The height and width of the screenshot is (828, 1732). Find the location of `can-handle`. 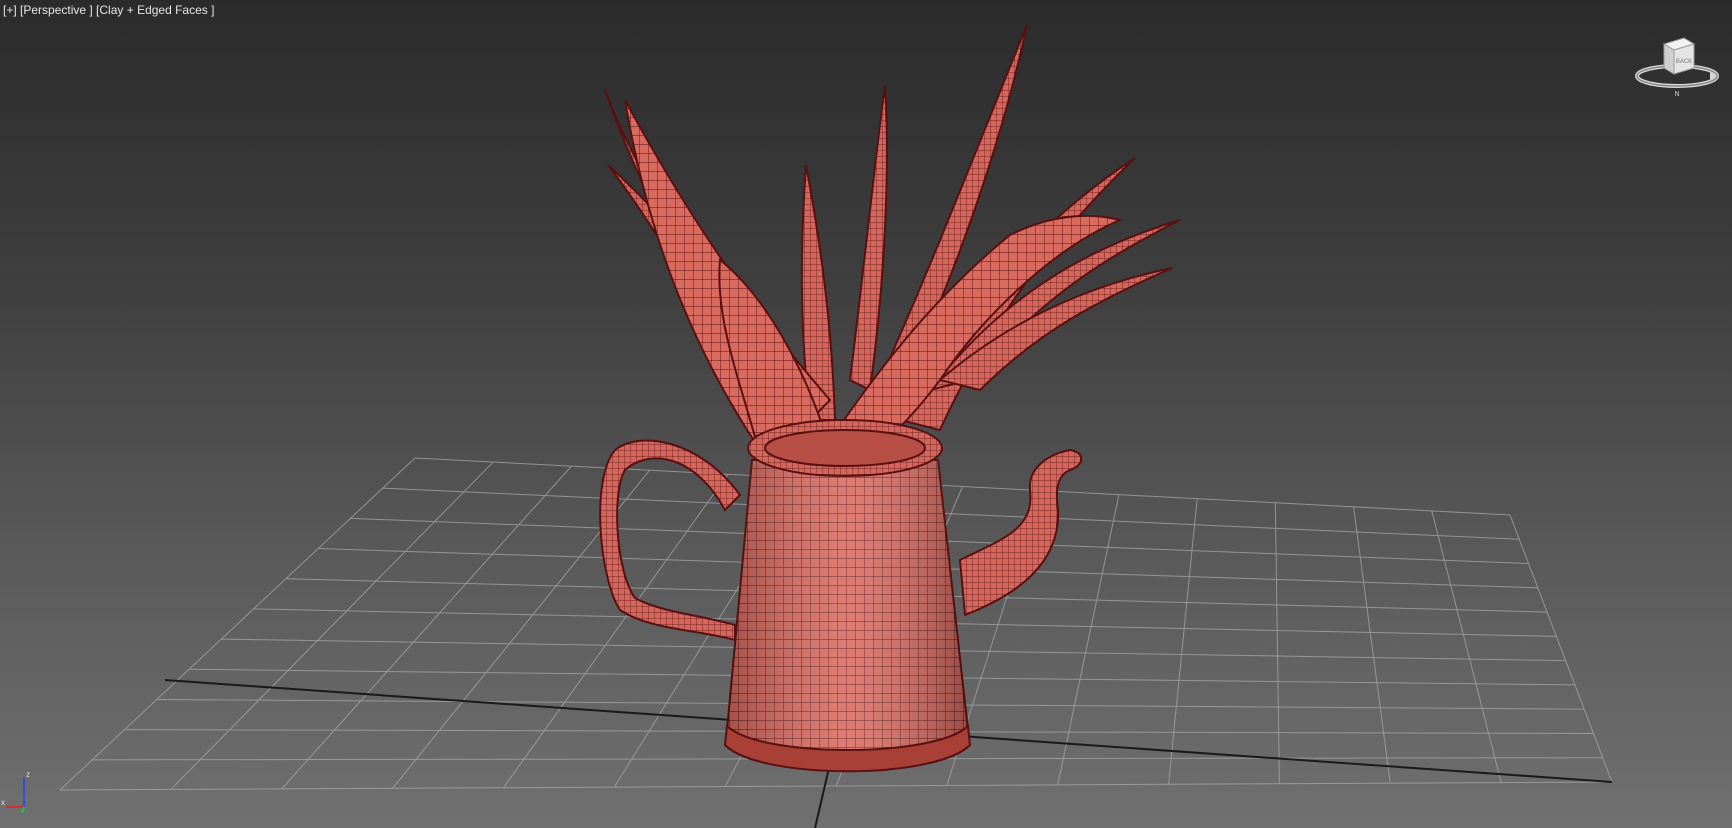

can-handle is located at coordinates (670, 540).